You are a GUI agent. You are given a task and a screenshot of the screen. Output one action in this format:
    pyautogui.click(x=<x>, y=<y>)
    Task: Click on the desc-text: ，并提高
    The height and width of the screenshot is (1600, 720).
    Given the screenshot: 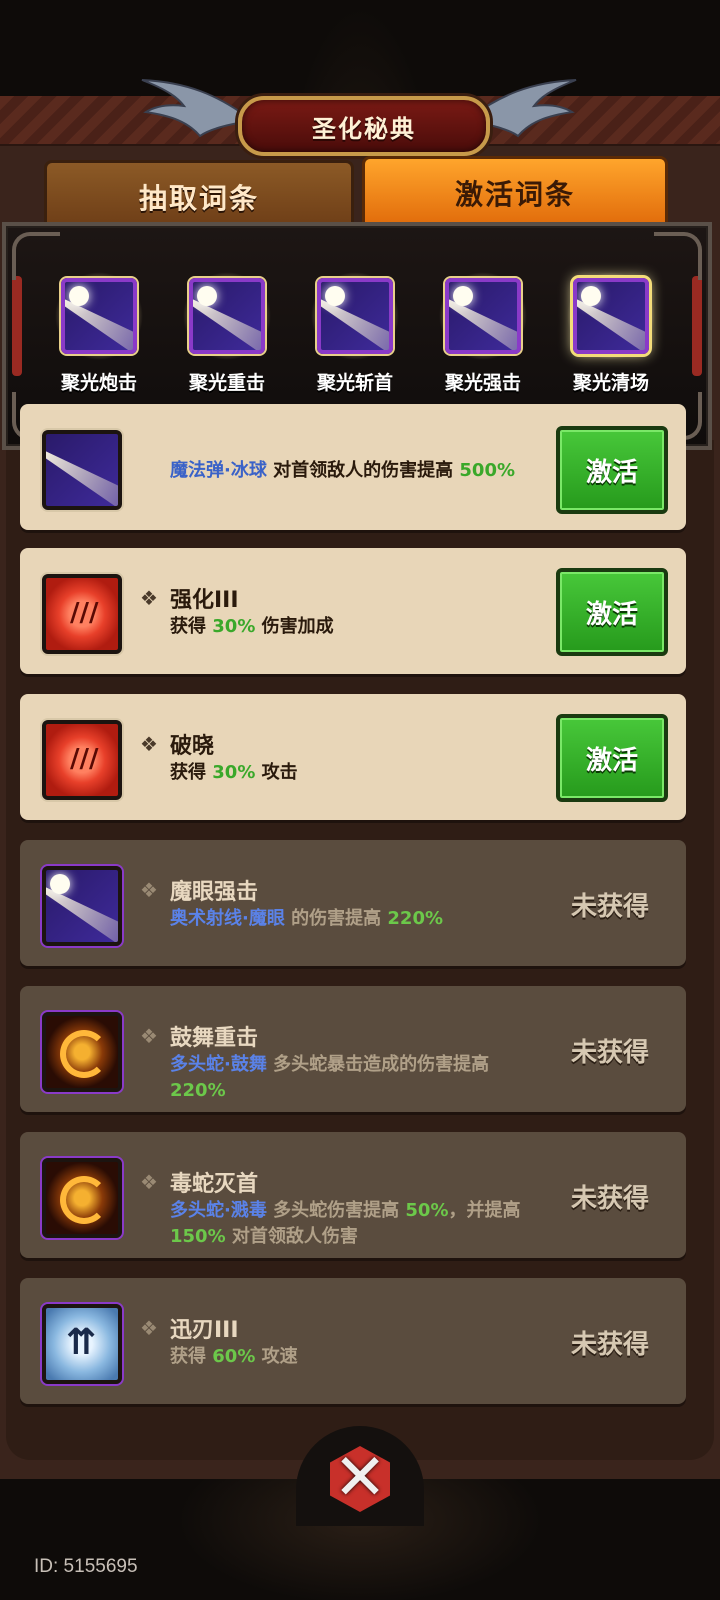 What is the action you would take?
    pyautogui.click(x=484, y=1210)
    